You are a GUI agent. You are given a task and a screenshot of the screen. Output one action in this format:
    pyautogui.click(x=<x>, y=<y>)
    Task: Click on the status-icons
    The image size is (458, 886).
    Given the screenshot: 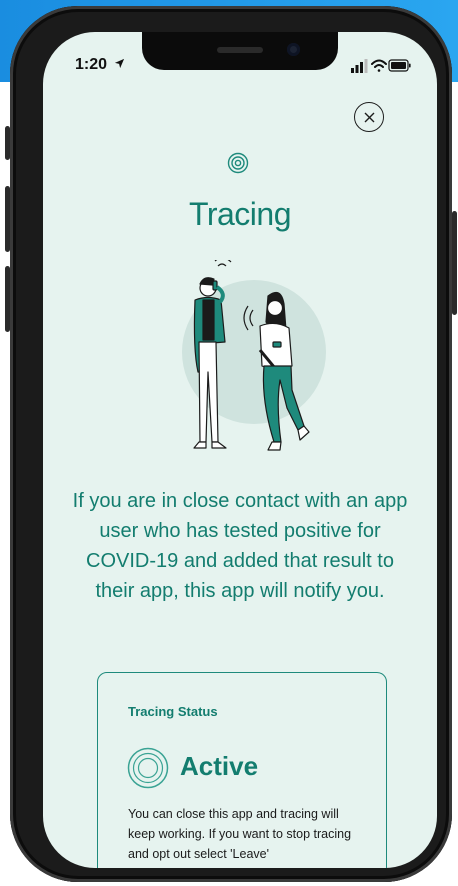 What is the action you would take?
    pyautogui.click(x=381, y=66)
    